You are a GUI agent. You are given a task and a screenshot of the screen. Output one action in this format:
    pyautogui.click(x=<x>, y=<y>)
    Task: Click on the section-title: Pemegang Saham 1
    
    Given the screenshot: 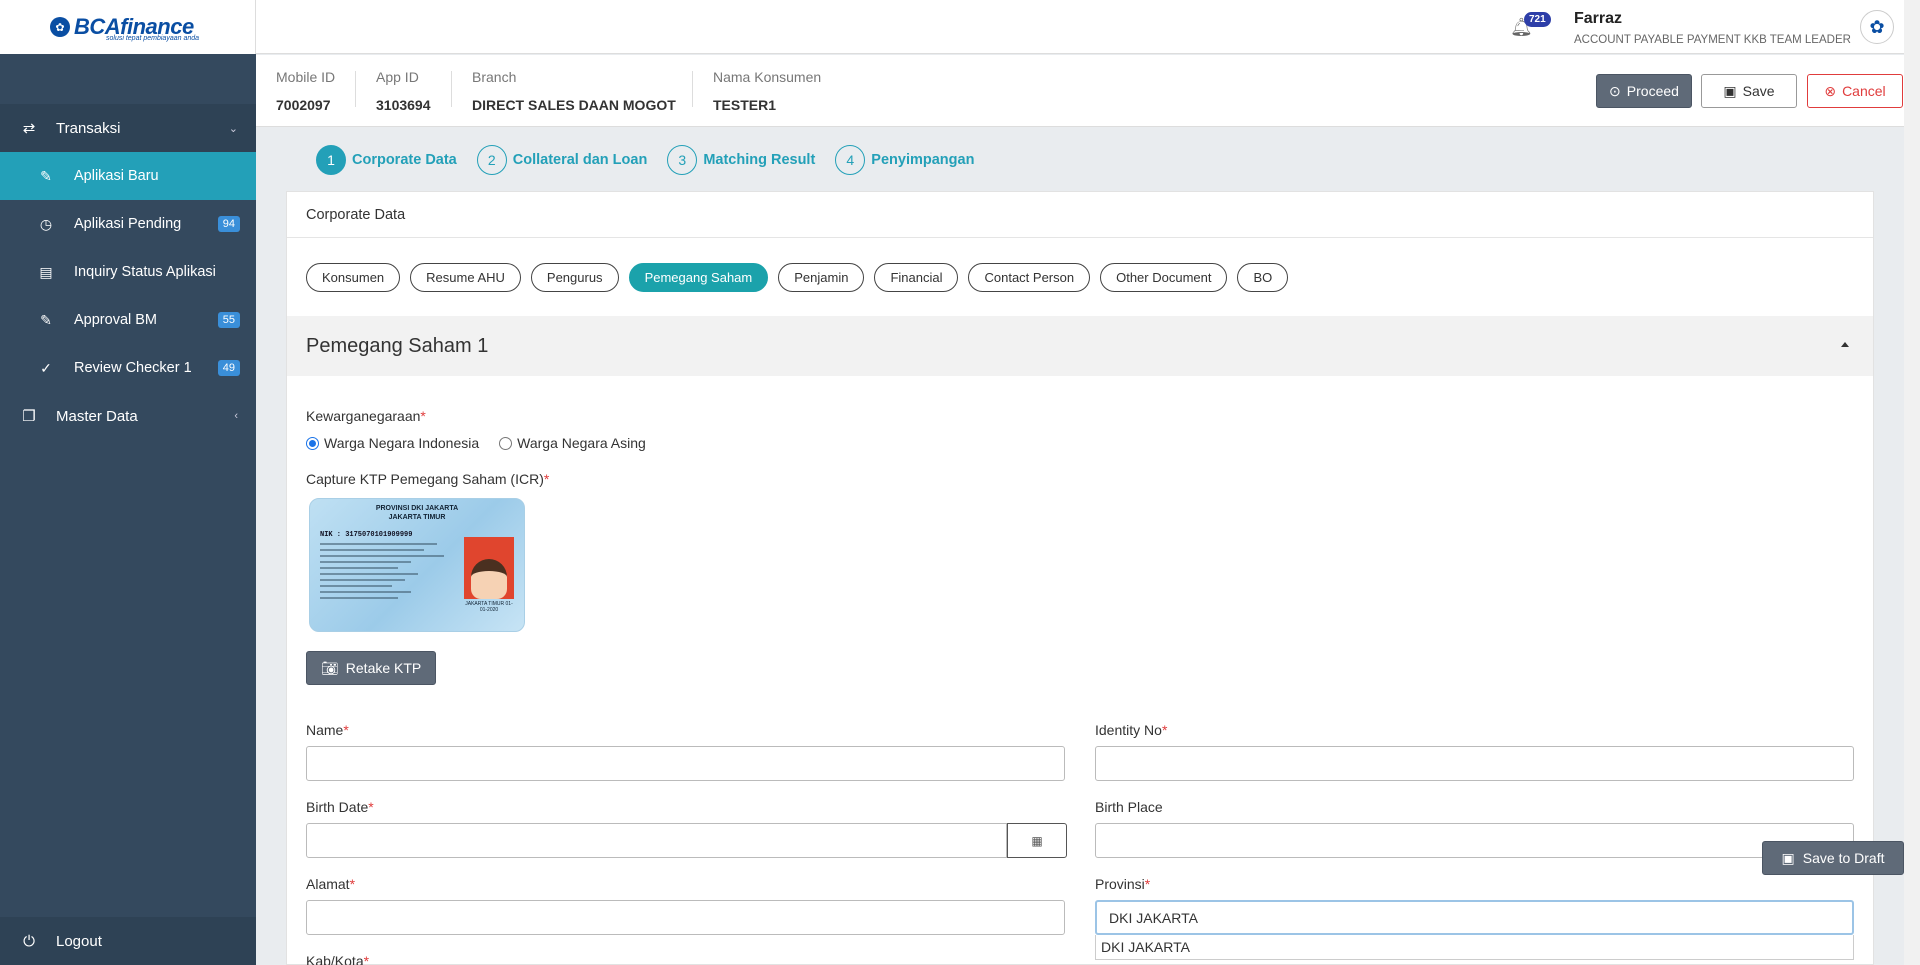 What is the action you would take?
    pyautogui.click(x=397, y=345)
    